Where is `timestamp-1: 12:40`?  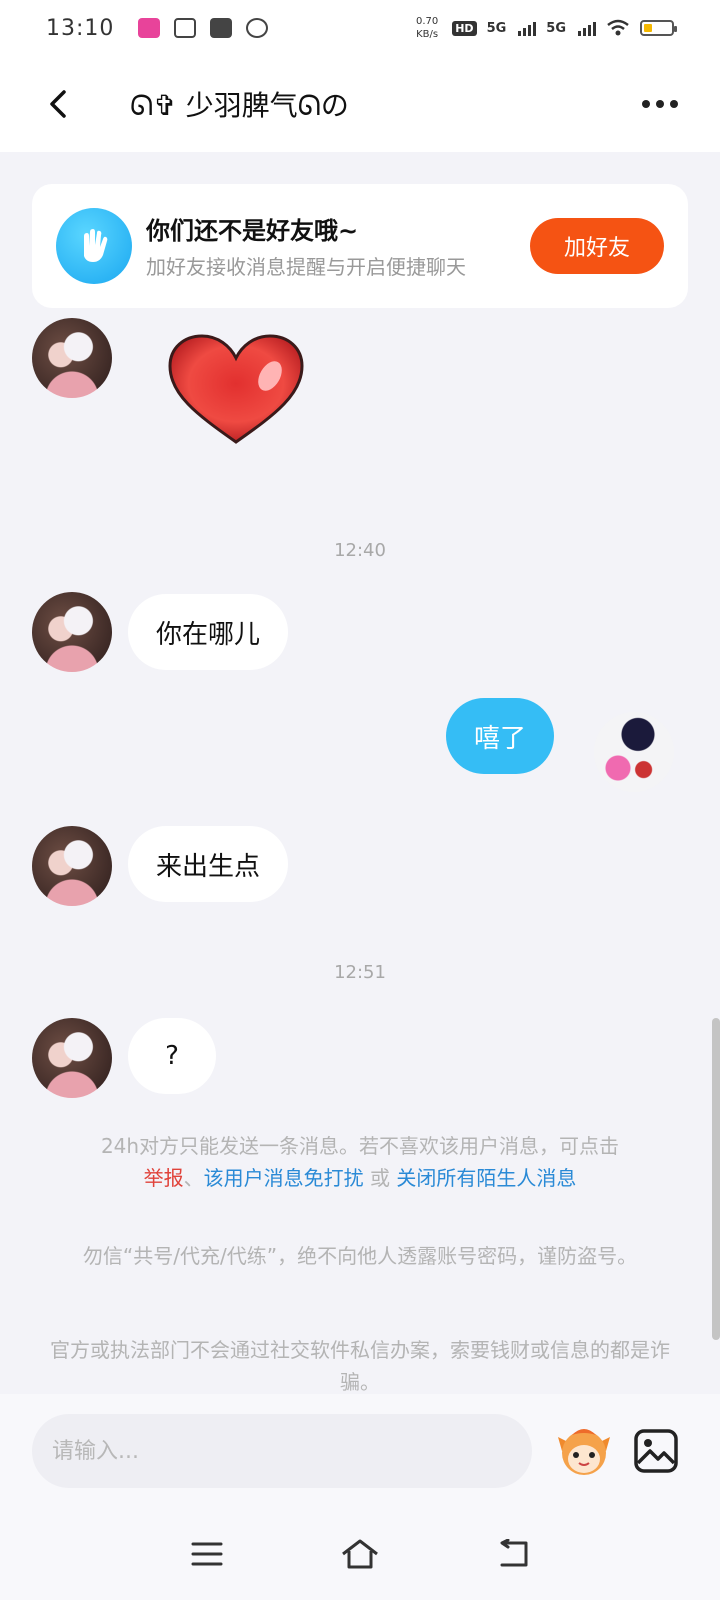 timestamp-1: 12:40 is located at coordinates (360, 550).